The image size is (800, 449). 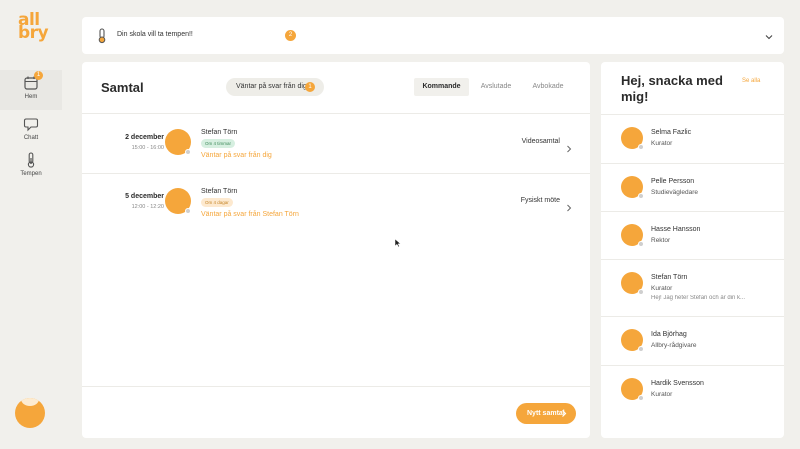 What do you see at coordinates (217, 202) in the screenshot?
I see `time-badge: Om 4 dagar` at bounding box center [217, 202].